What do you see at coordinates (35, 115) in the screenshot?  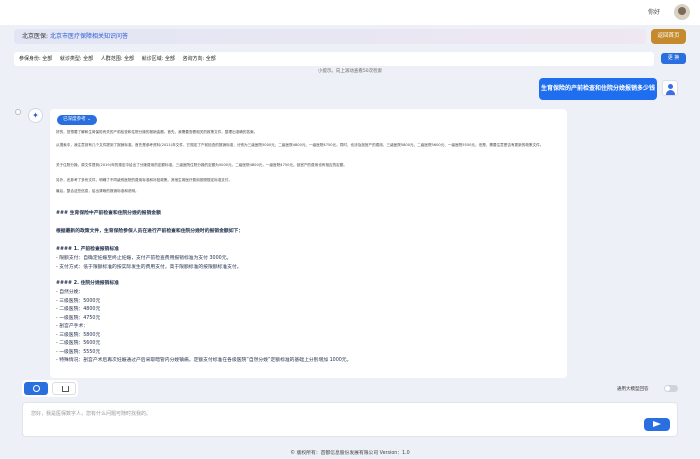 I see `bot-avatar-icon: ✦` at bounding box center [35, 115].